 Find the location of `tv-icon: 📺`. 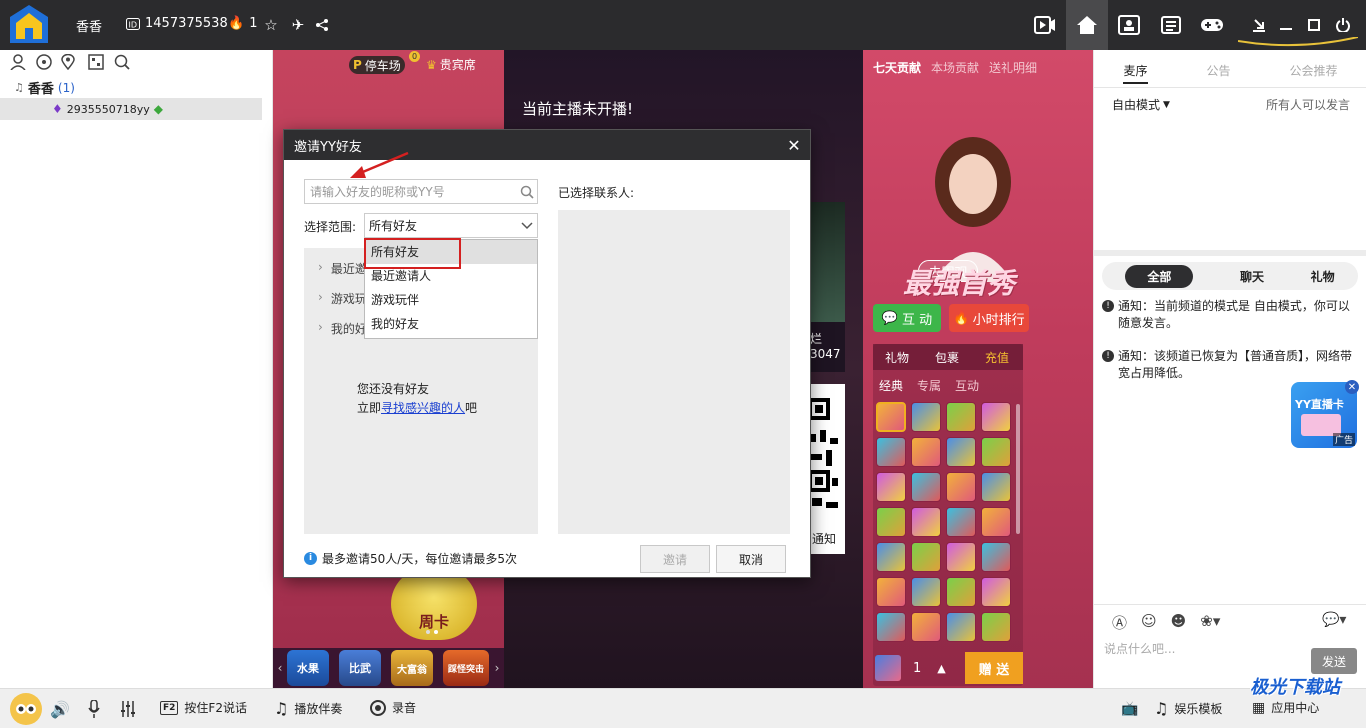

tv-icon: 📺 is located at coordinates (1130, 709).